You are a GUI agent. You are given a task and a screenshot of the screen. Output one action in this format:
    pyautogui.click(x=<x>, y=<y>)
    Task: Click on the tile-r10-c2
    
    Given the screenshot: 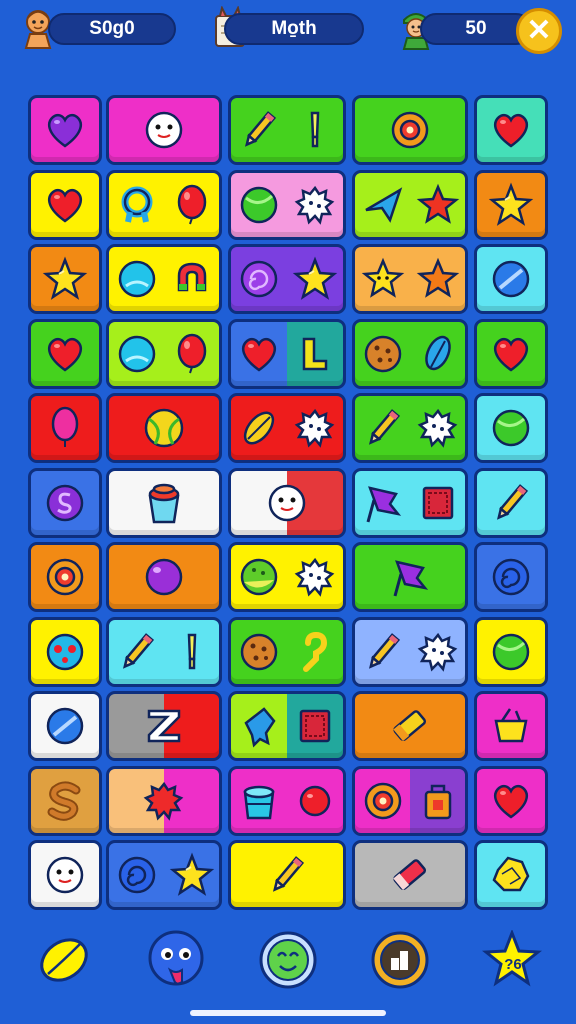 What is the action you would take?
    pyautogui.click(x=164, y=801)
    